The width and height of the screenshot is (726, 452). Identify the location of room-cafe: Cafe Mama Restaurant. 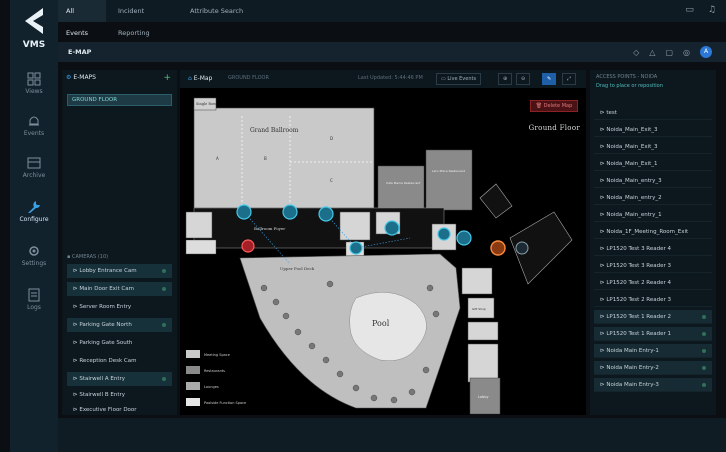
(403, 183).